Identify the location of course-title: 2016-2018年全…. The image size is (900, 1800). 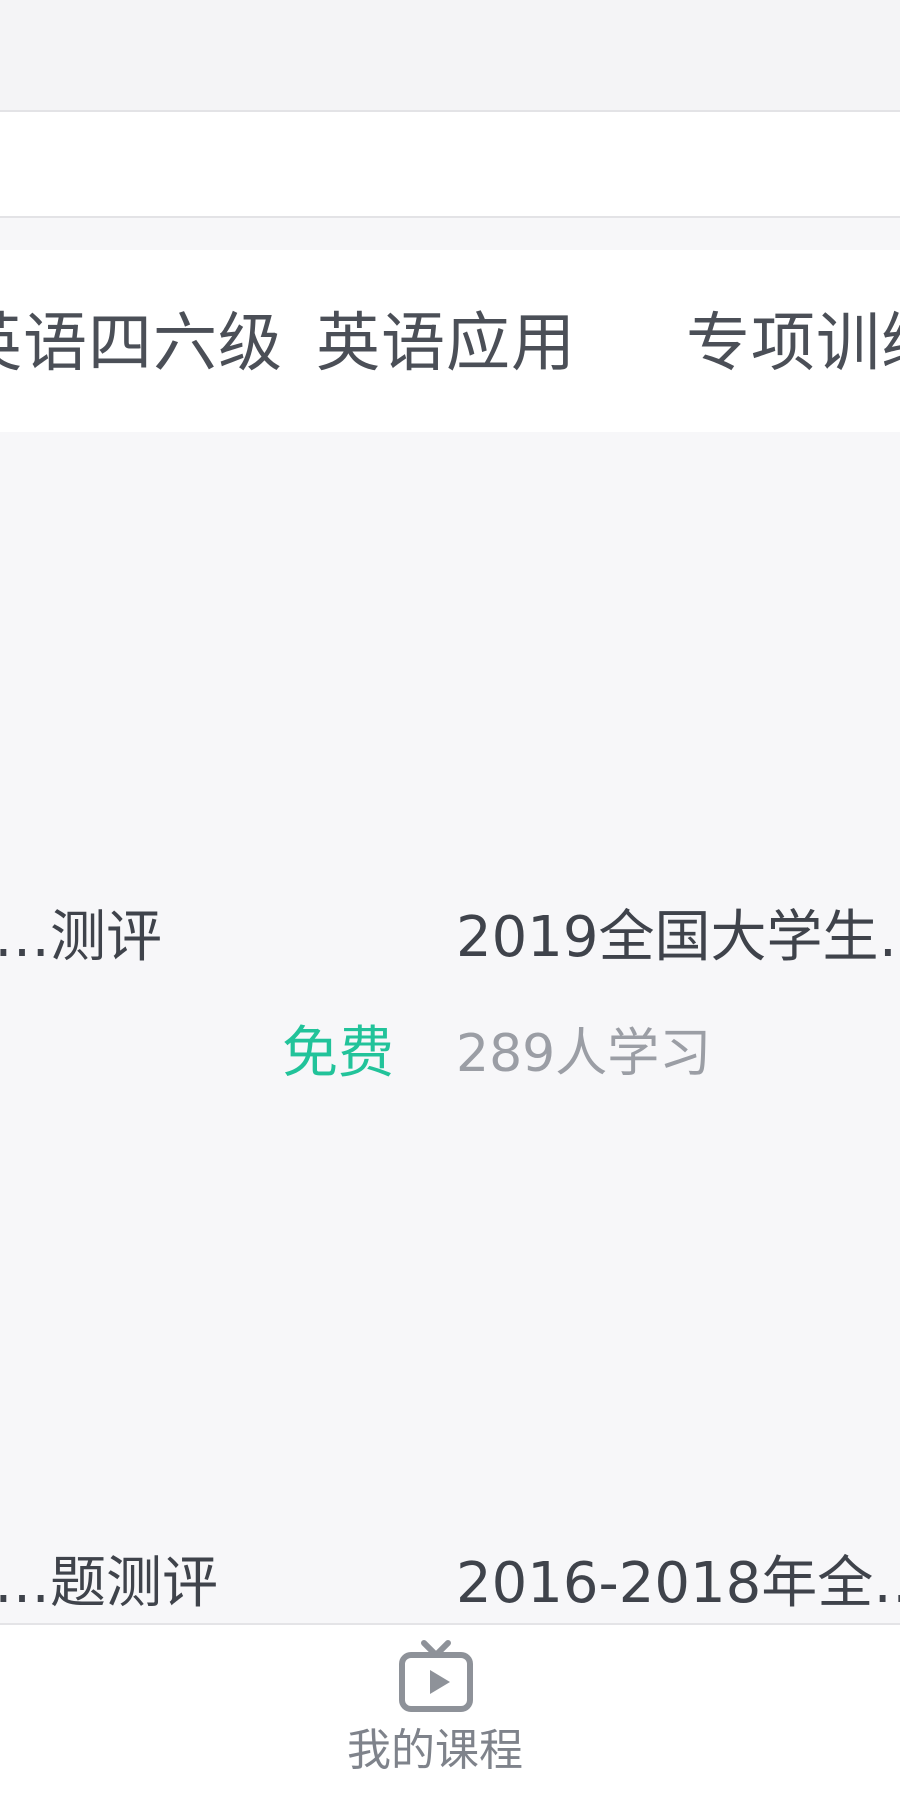
(678, 1583).